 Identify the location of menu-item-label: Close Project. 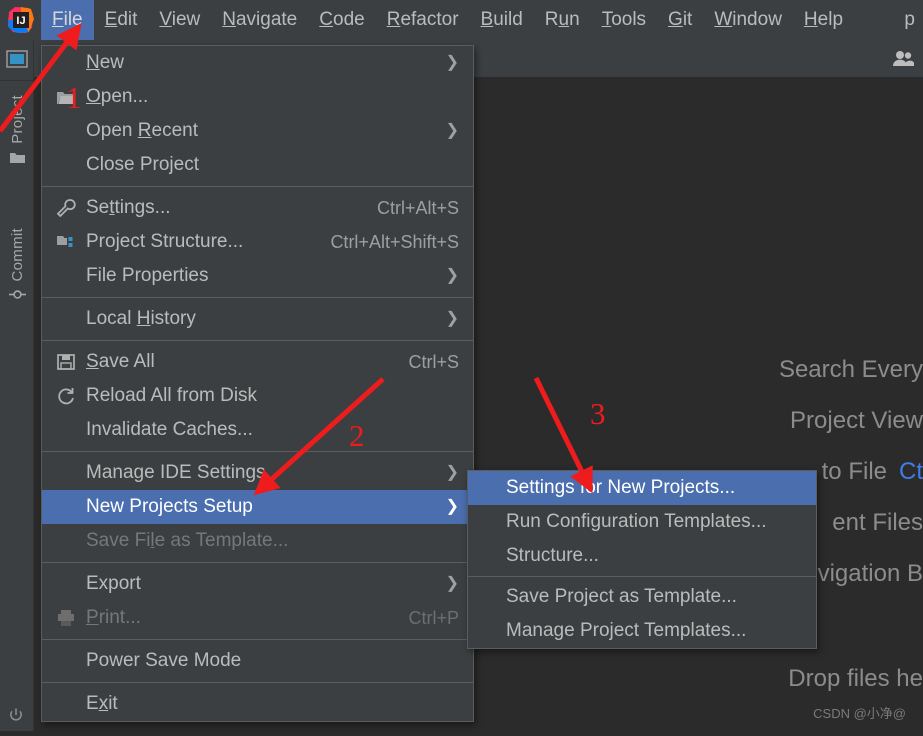
(142, 164).